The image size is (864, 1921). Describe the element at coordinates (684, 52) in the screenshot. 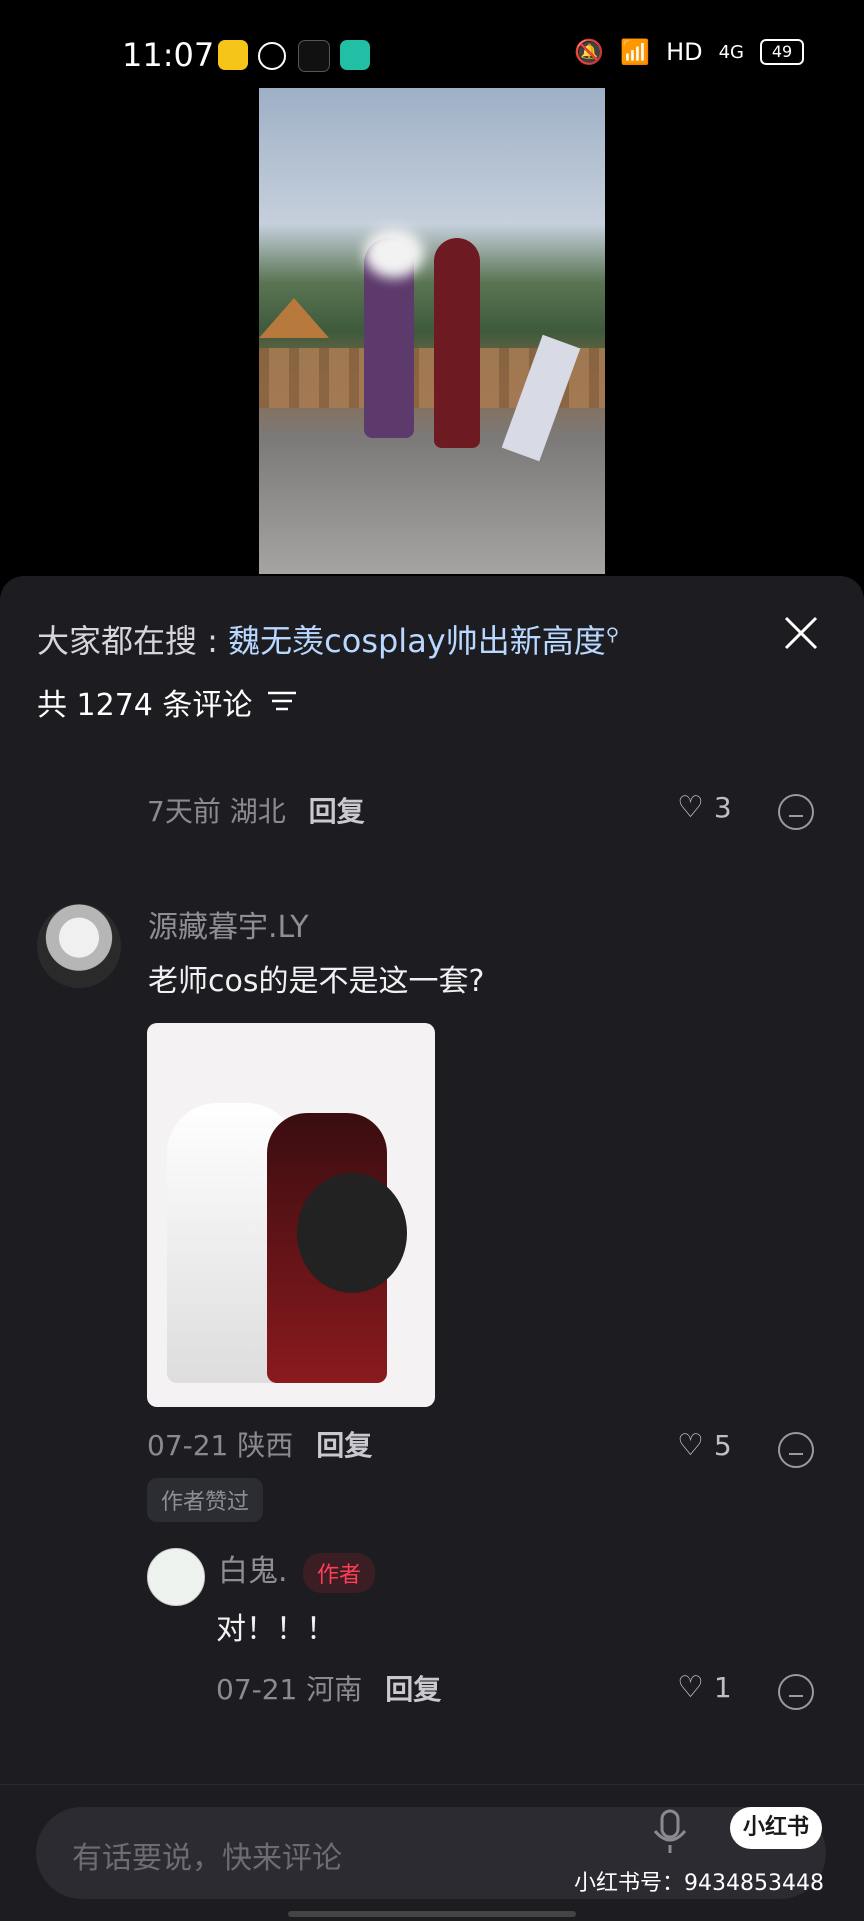

I see `network-label: HD` at that location.